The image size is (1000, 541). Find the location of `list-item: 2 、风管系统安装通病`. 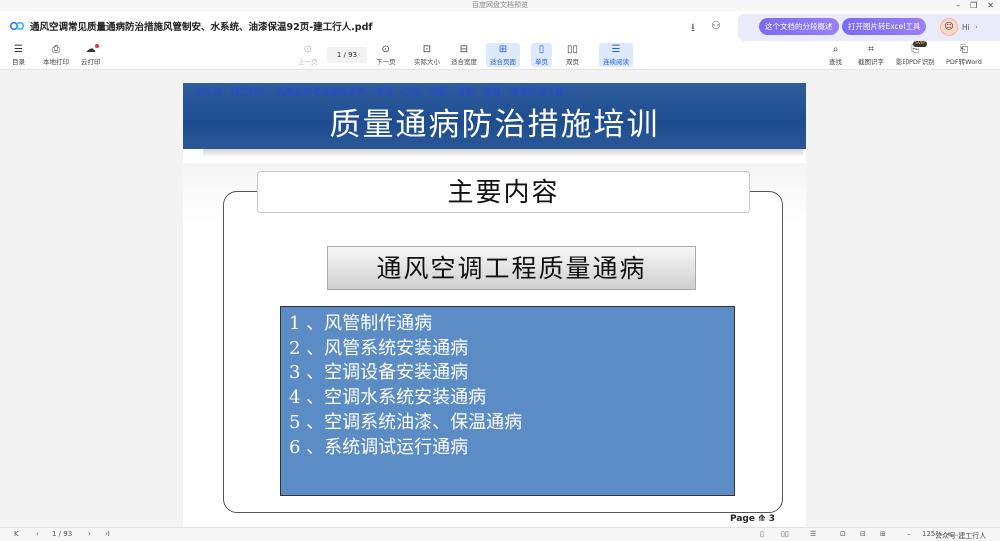

list-item: 2 、风管系统安装通病 is located at coordinates (379, 348).